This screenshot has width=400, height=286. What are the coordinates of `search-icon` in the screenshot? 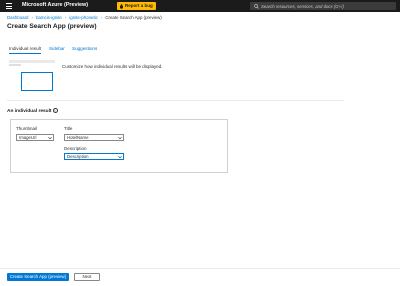 It's located at (256, 6).